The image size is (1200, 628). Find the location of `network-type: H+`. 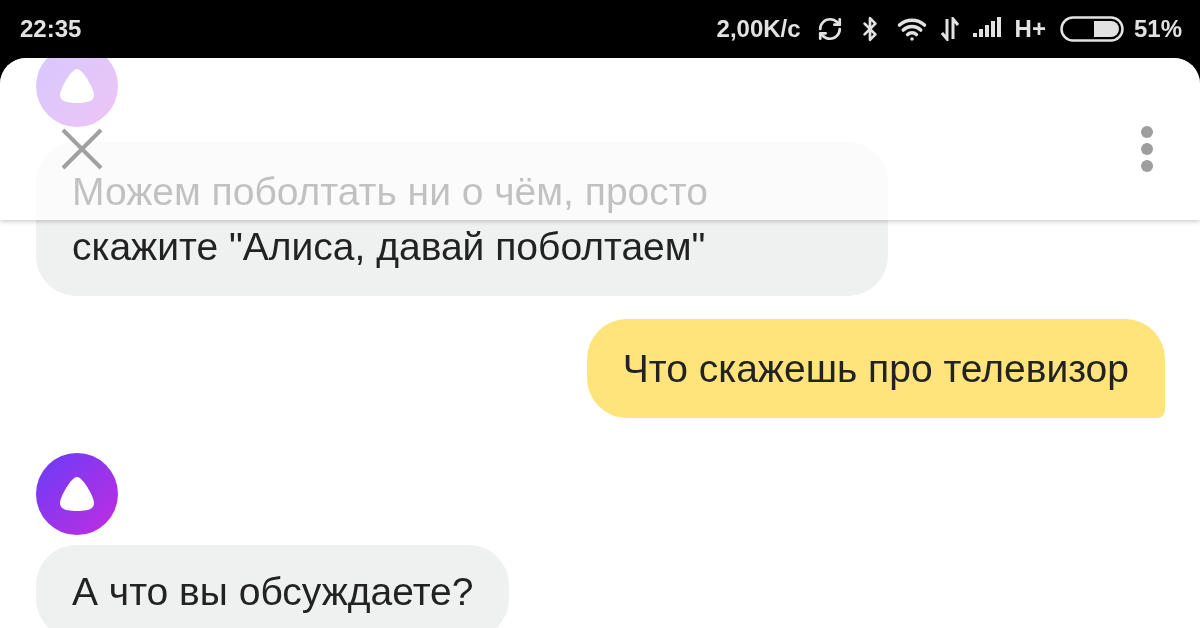

network-type: H+ is located at coordinates (1030, 29).